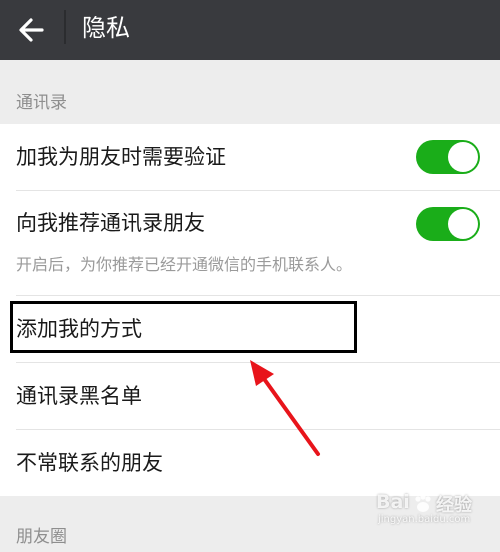  What do you see at coordinates (110, 223) in the screenshot?
I see `setting-label: 向我推荐通讯录朋友` at bounding box center [110, 223].